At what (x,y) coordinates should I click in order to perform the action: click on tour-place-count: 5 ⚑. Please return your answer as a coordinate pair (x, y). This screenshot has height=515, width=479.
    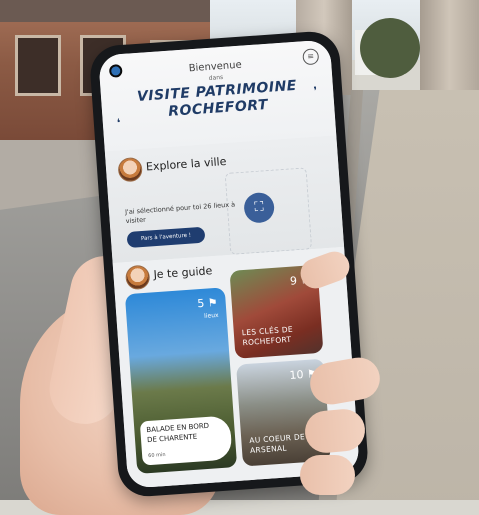
    Looking at the image, I should click on (207, 303).